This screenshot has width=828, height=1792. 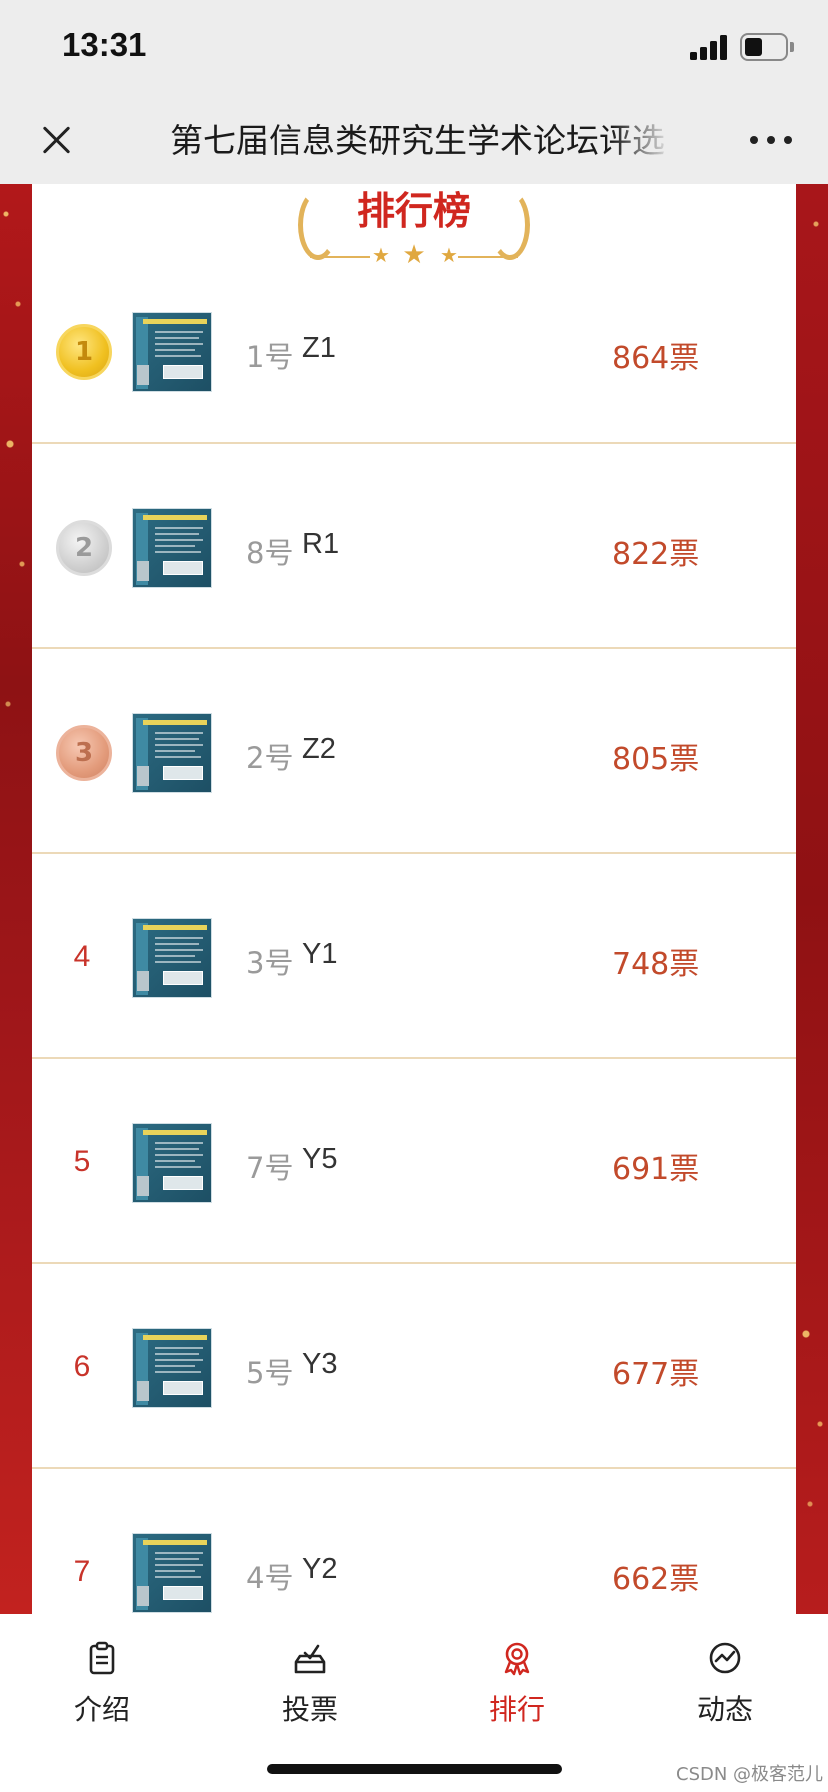 I want to click on entry-name: Y3, so click(x=320, y=1364).